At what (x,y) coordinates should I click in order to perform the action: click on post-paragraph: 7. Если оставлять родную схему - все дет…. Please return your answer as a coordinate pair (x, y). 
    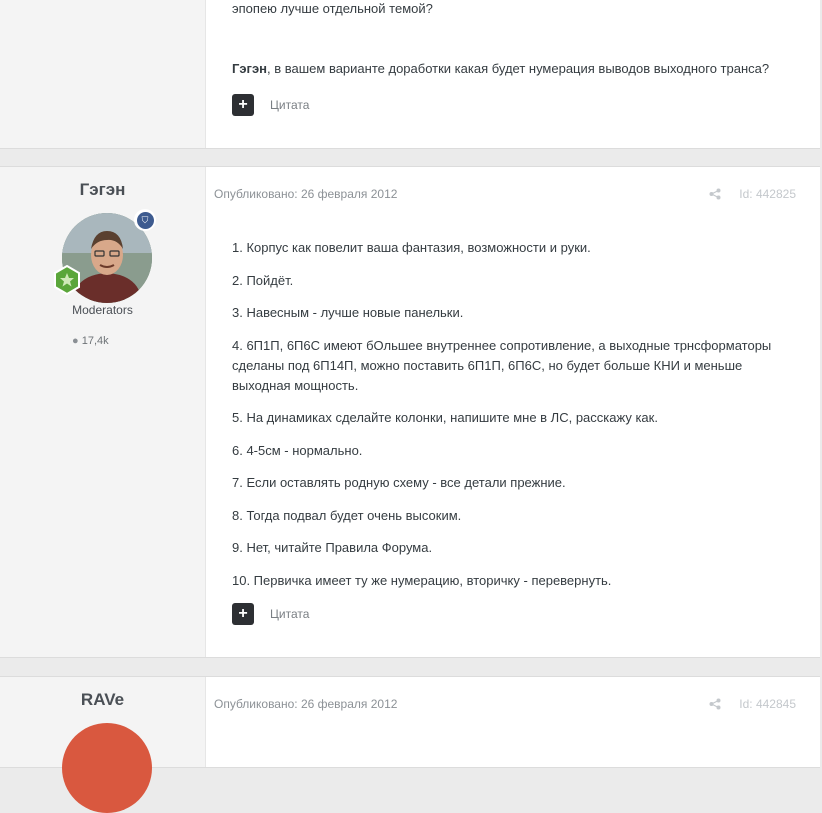
    Looking at the image, I should click on (399, 482).